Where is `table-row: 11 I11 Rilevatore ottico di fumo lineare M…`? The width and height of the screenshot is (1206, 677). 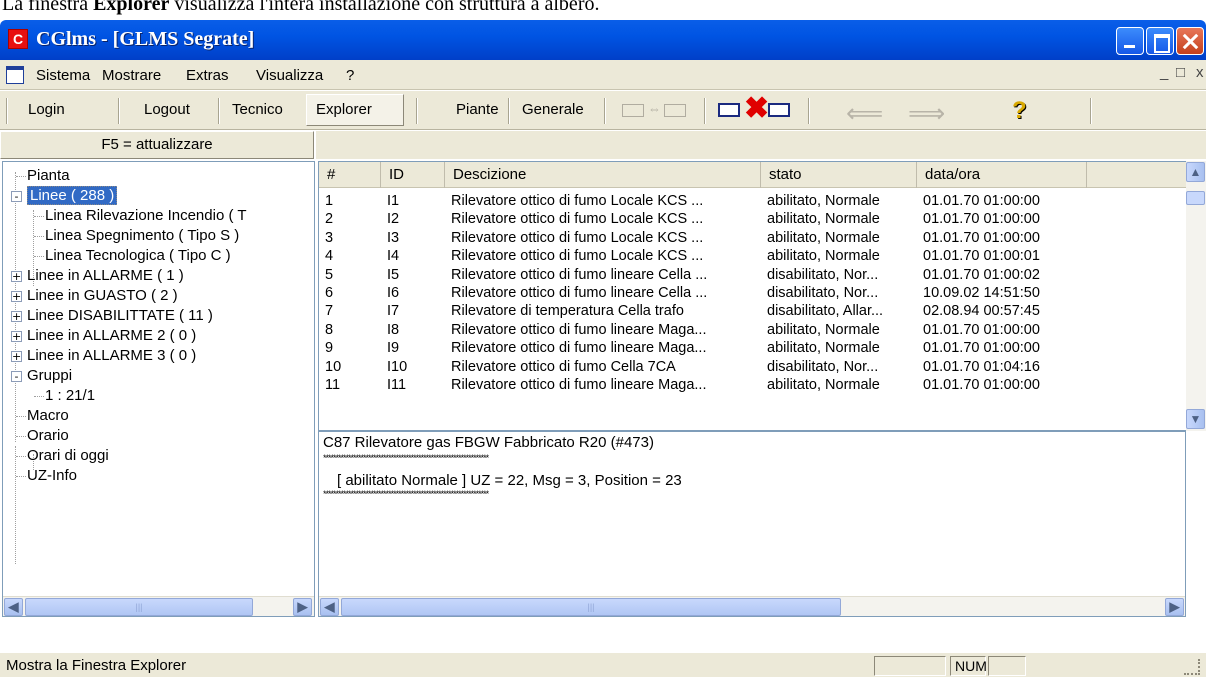
table-row: 11 I11 Rilevatore ottico di fumo lineare M… is located at coordinates (754, 385).